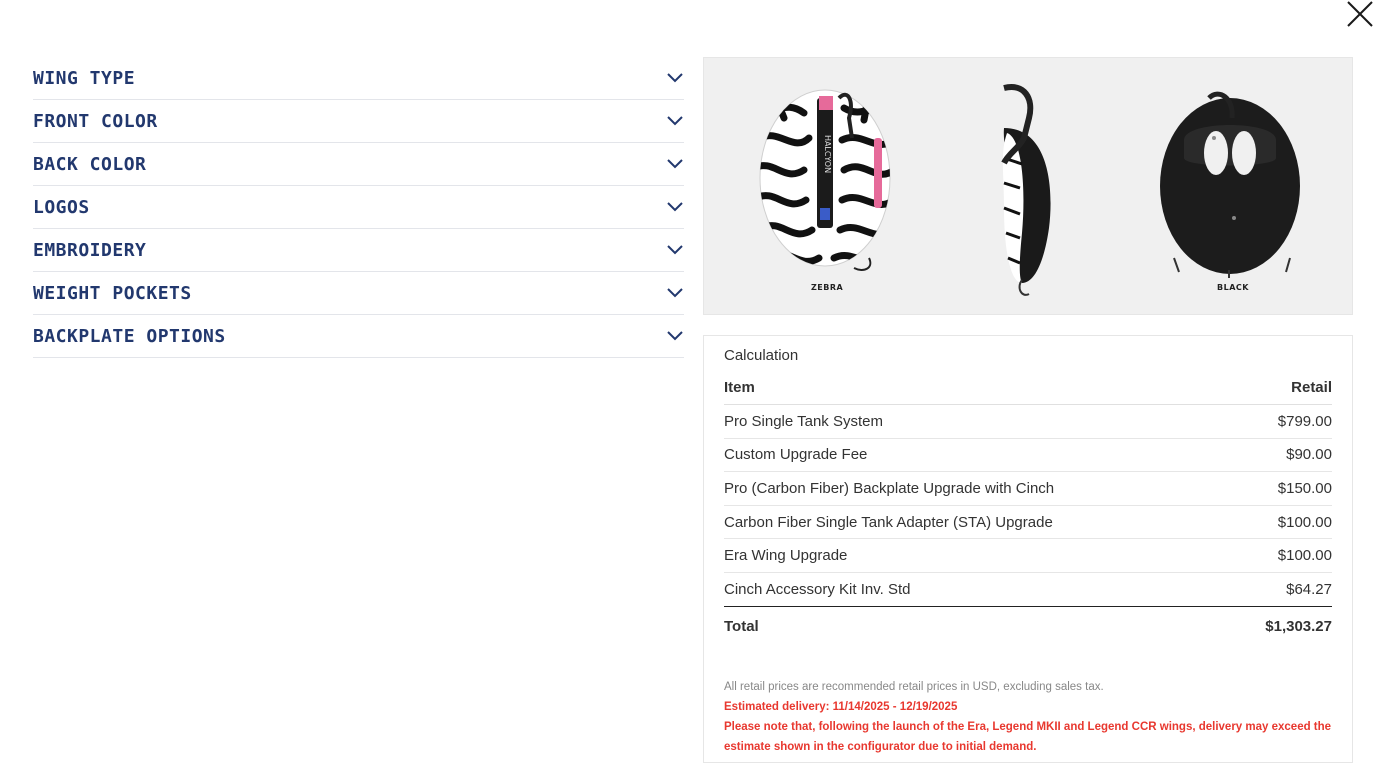 The width and height of the screenshot is (1383, 773). I want to click on total-price: $1,303.27, so click(1298, 627).